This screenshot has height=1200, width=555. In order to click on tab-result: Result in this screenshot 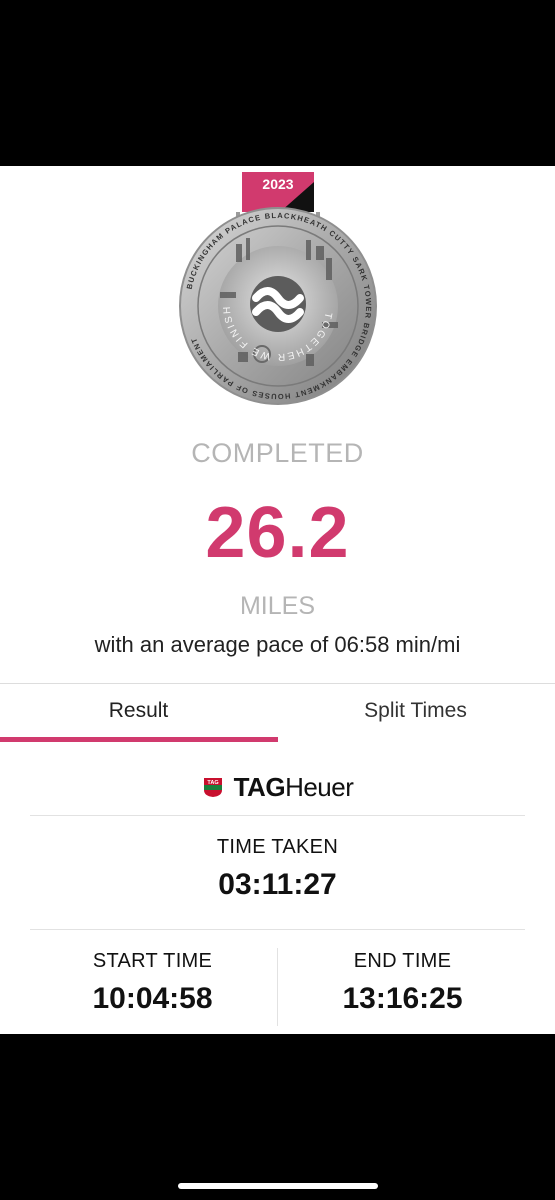, I will do `click(138, 711)`.